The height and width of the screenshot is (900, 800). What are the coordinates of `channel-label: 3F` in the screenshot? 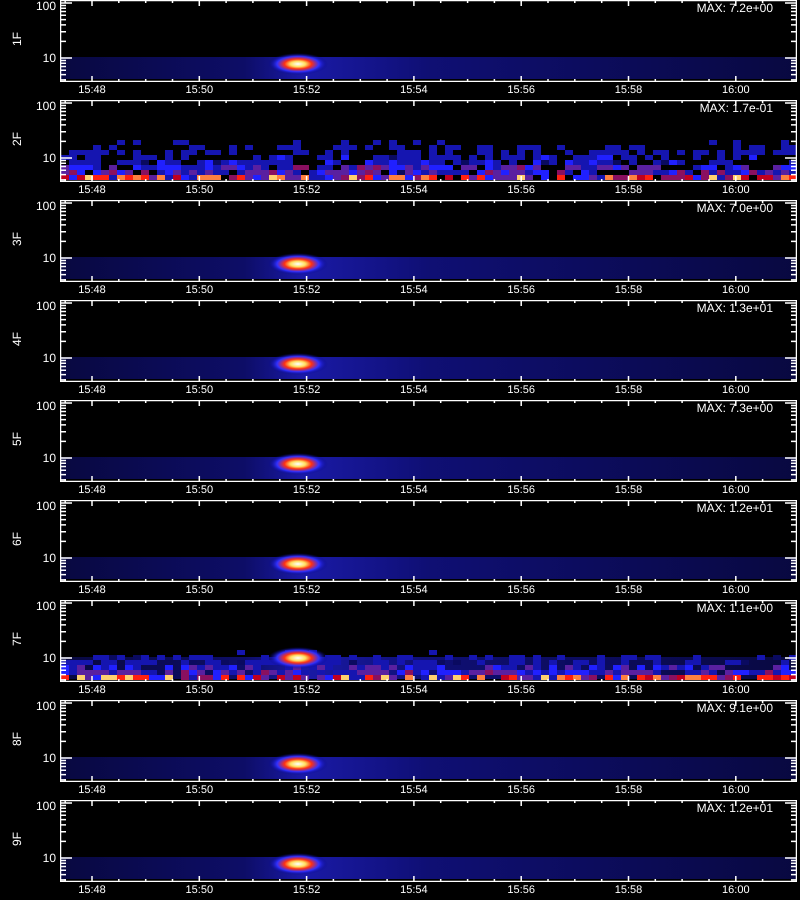 It's located at (17, 239).